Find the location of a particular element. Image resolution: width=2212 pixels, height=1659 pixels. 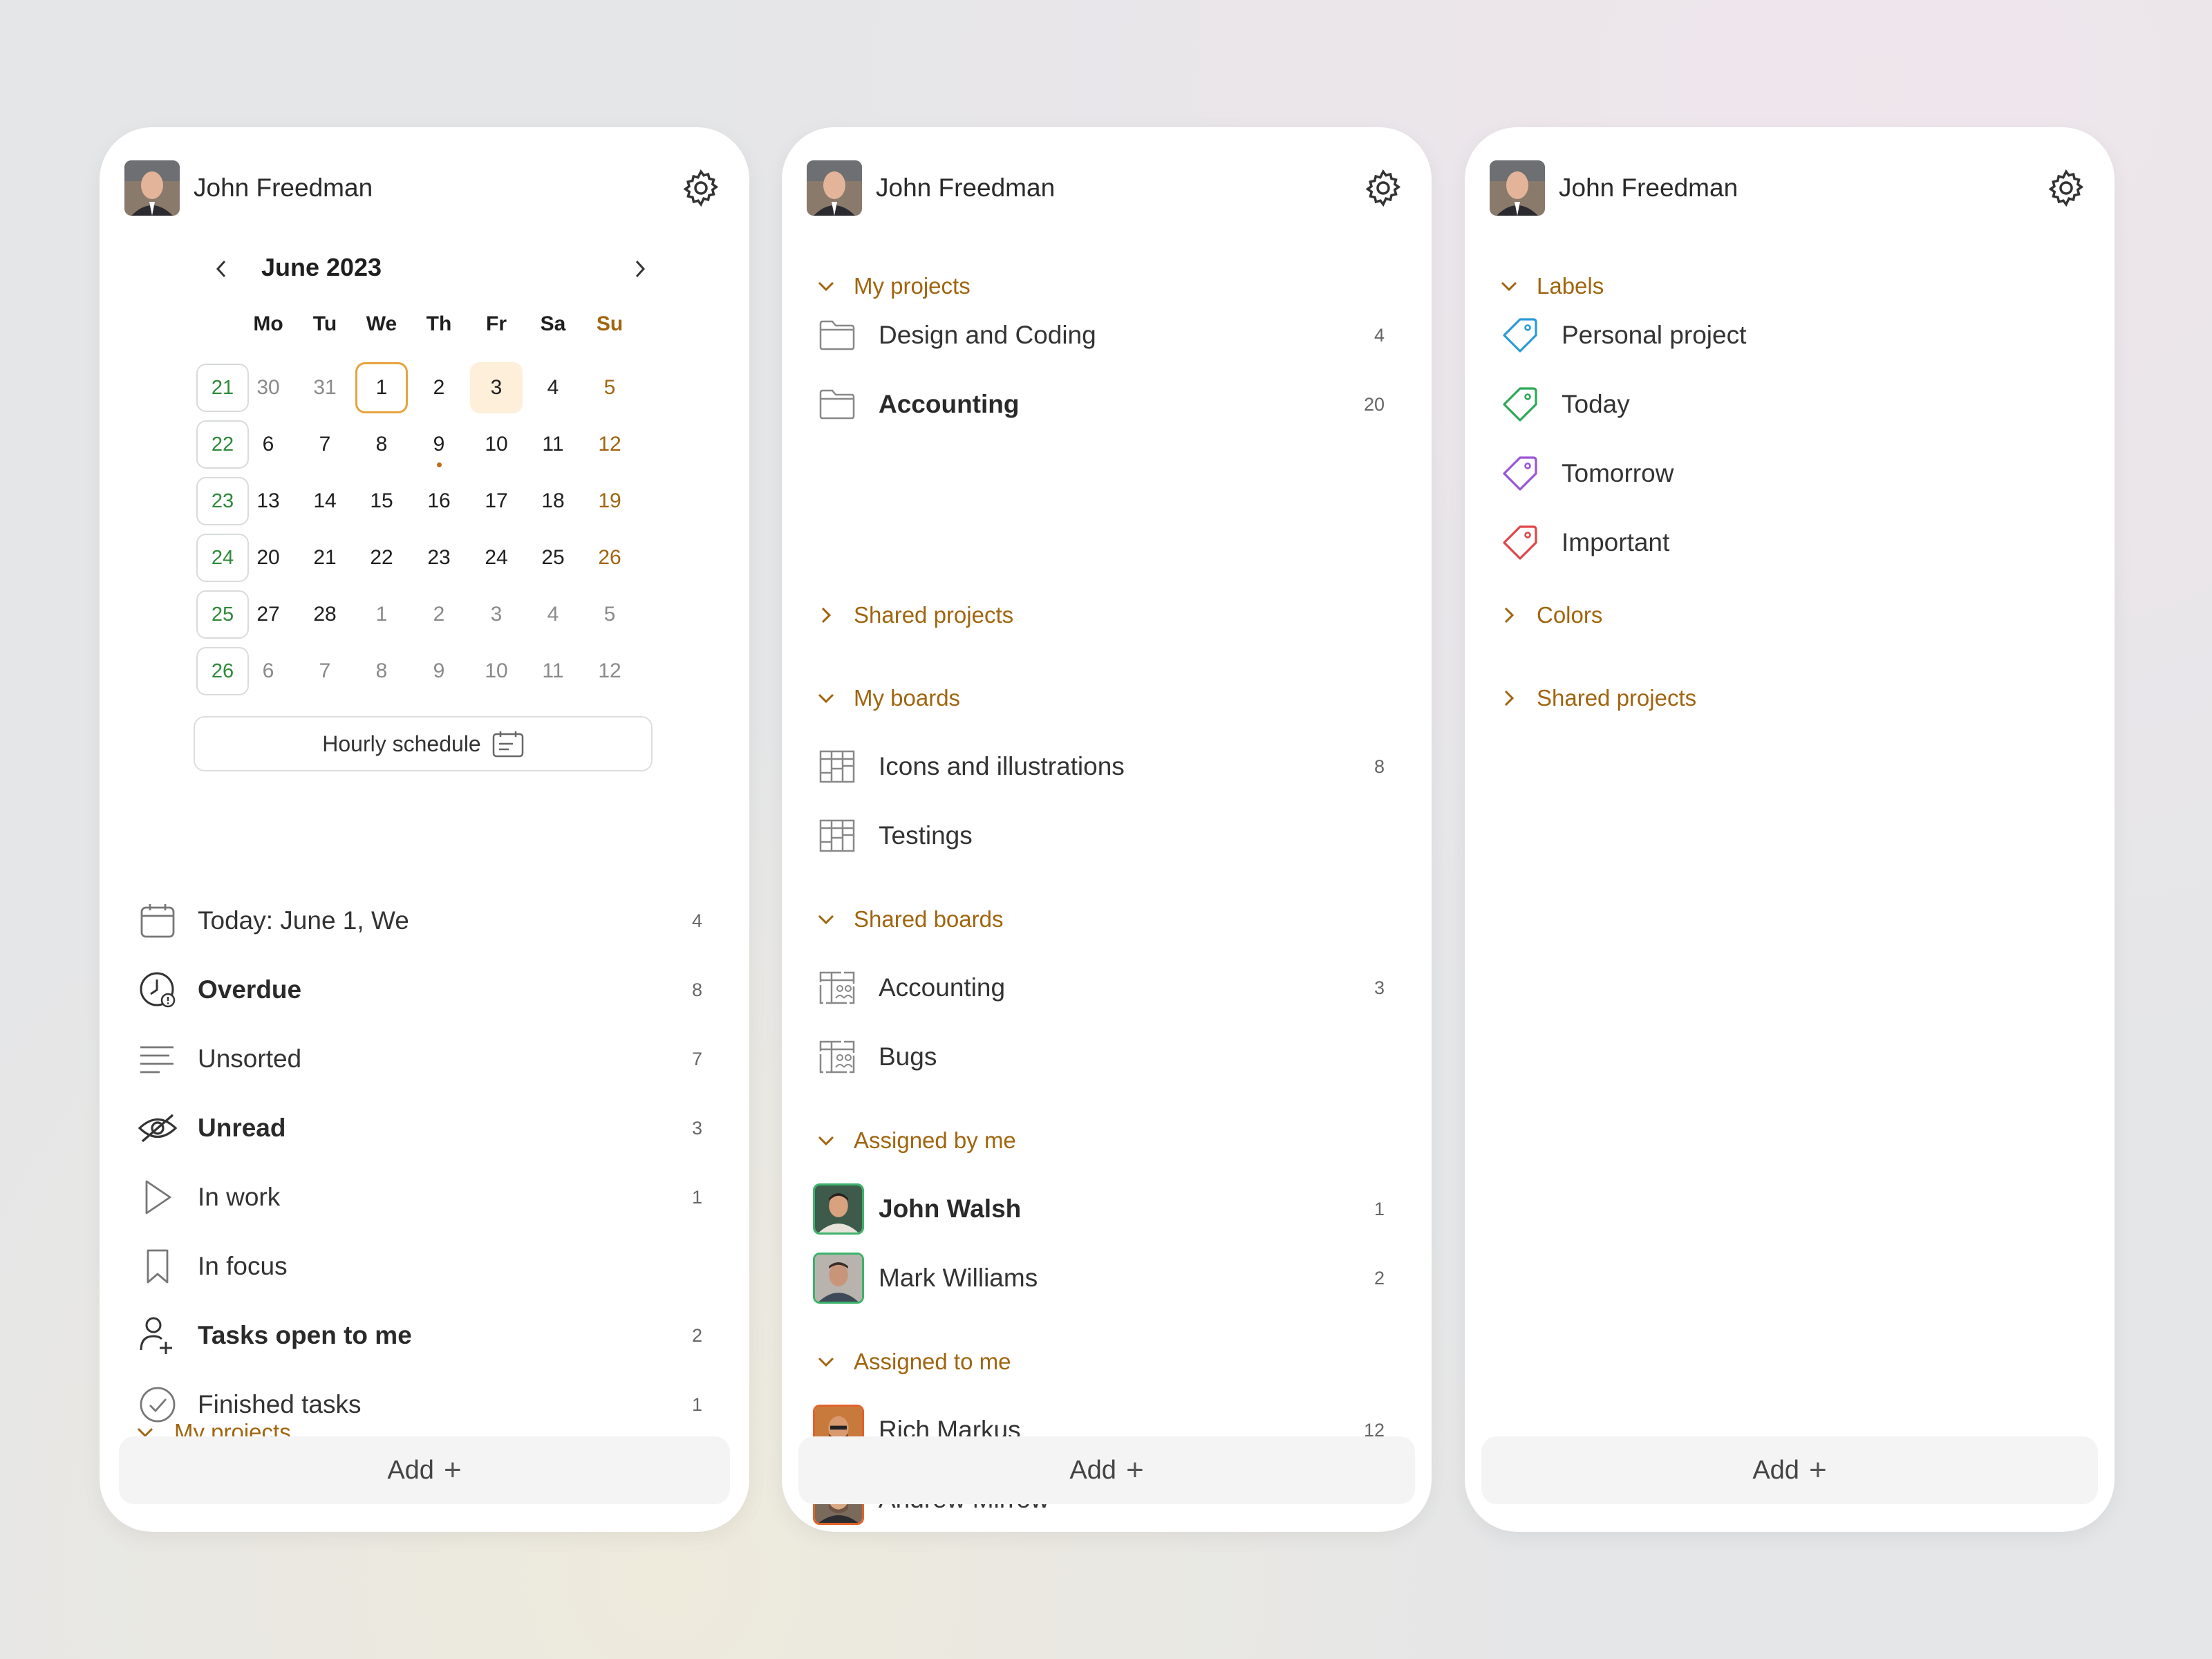

filter-item: In work 1 is located at coordinates (425, 1197).